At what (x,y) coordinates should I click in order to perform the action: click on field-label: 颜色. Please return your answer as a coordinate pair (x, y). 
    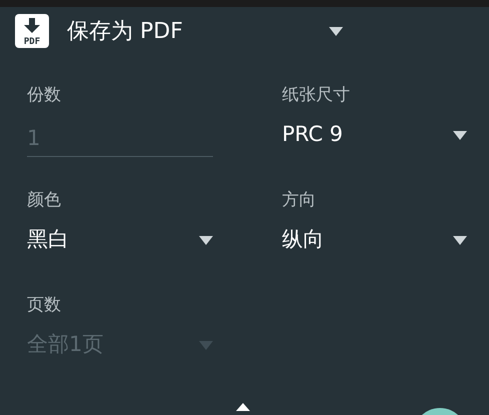
    Looking at the image, I should click on (44, 200).